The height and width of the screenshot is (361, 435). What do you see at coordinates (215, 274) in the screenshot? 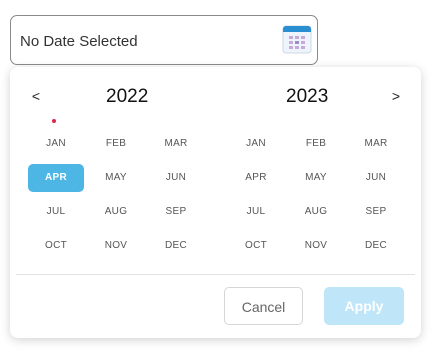
I see `footer-divider` at bounding box center [215, 274].